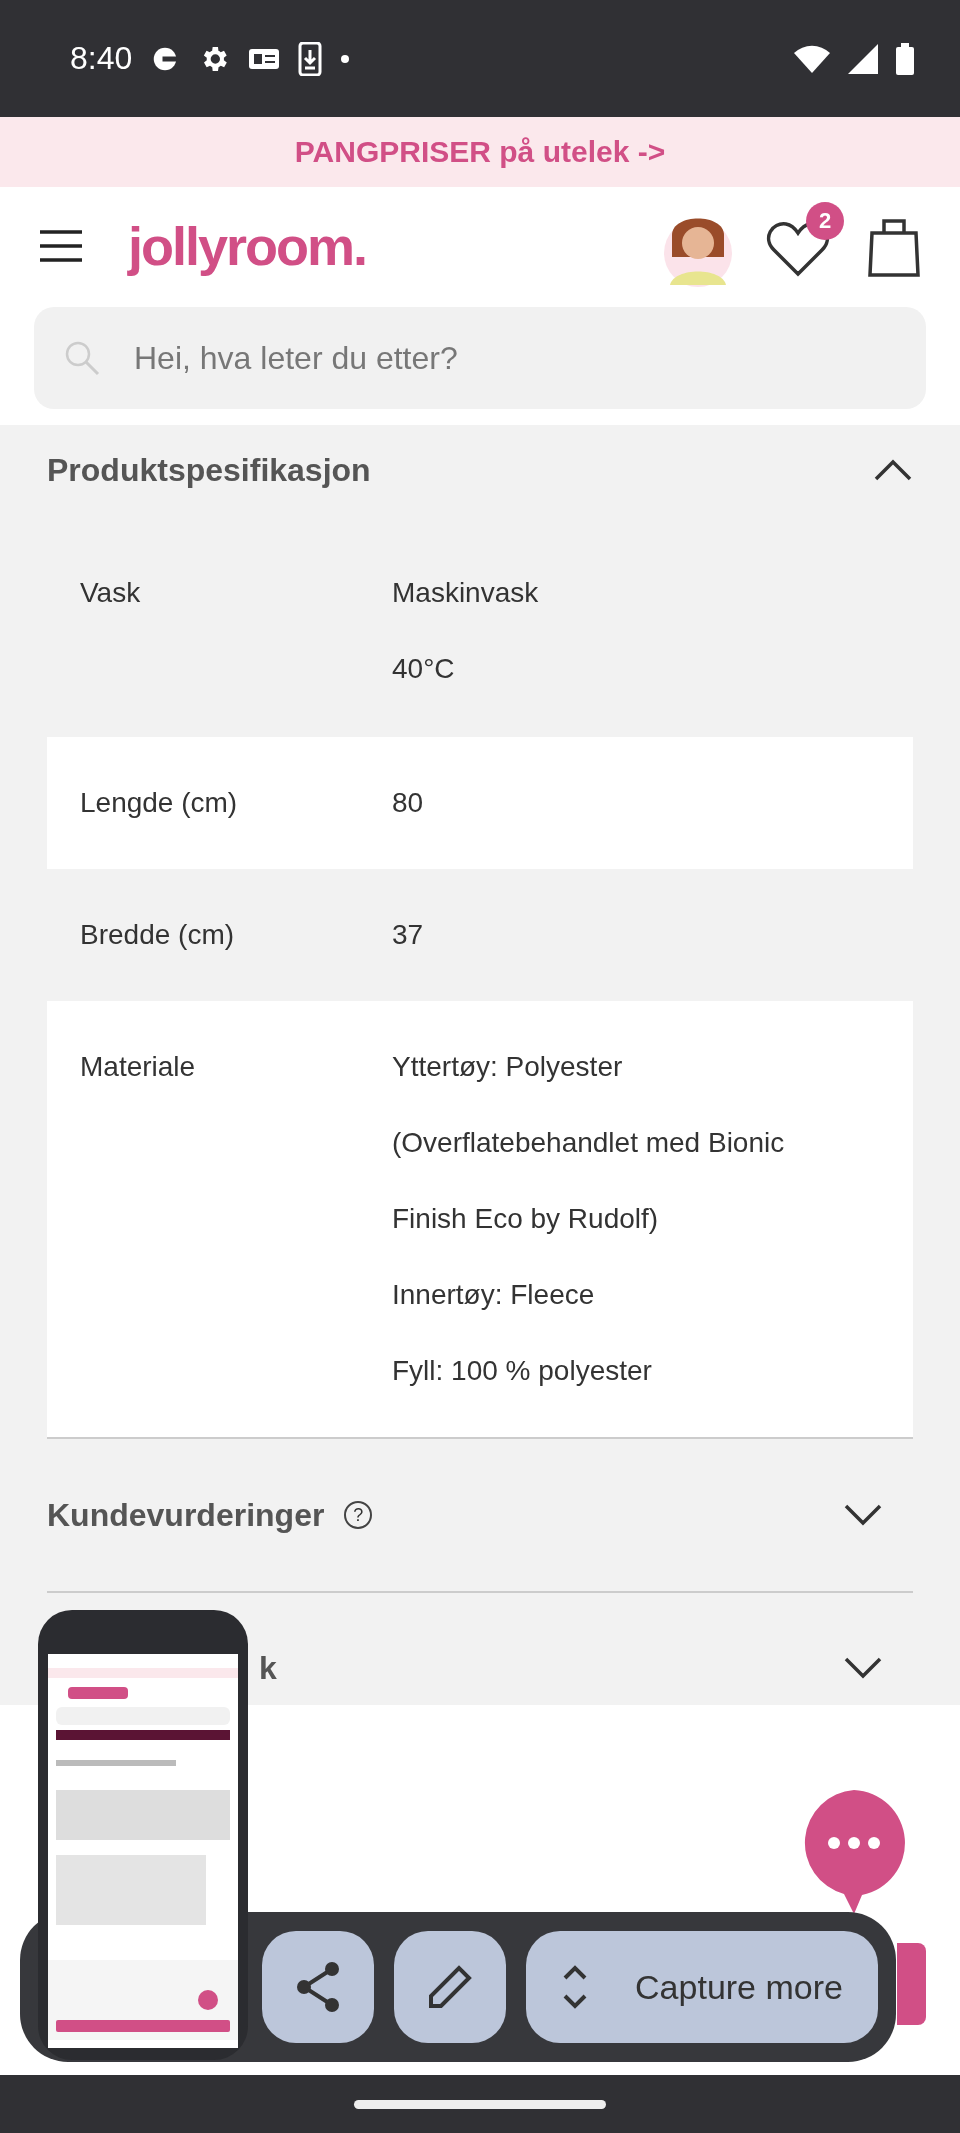 The width and height of the screenshot is (960, 2133). What do you see at coordinates (702, 1987) in the screenshot?
I see `capture-more-button: Capture more` at bounding box center [702, 1987].